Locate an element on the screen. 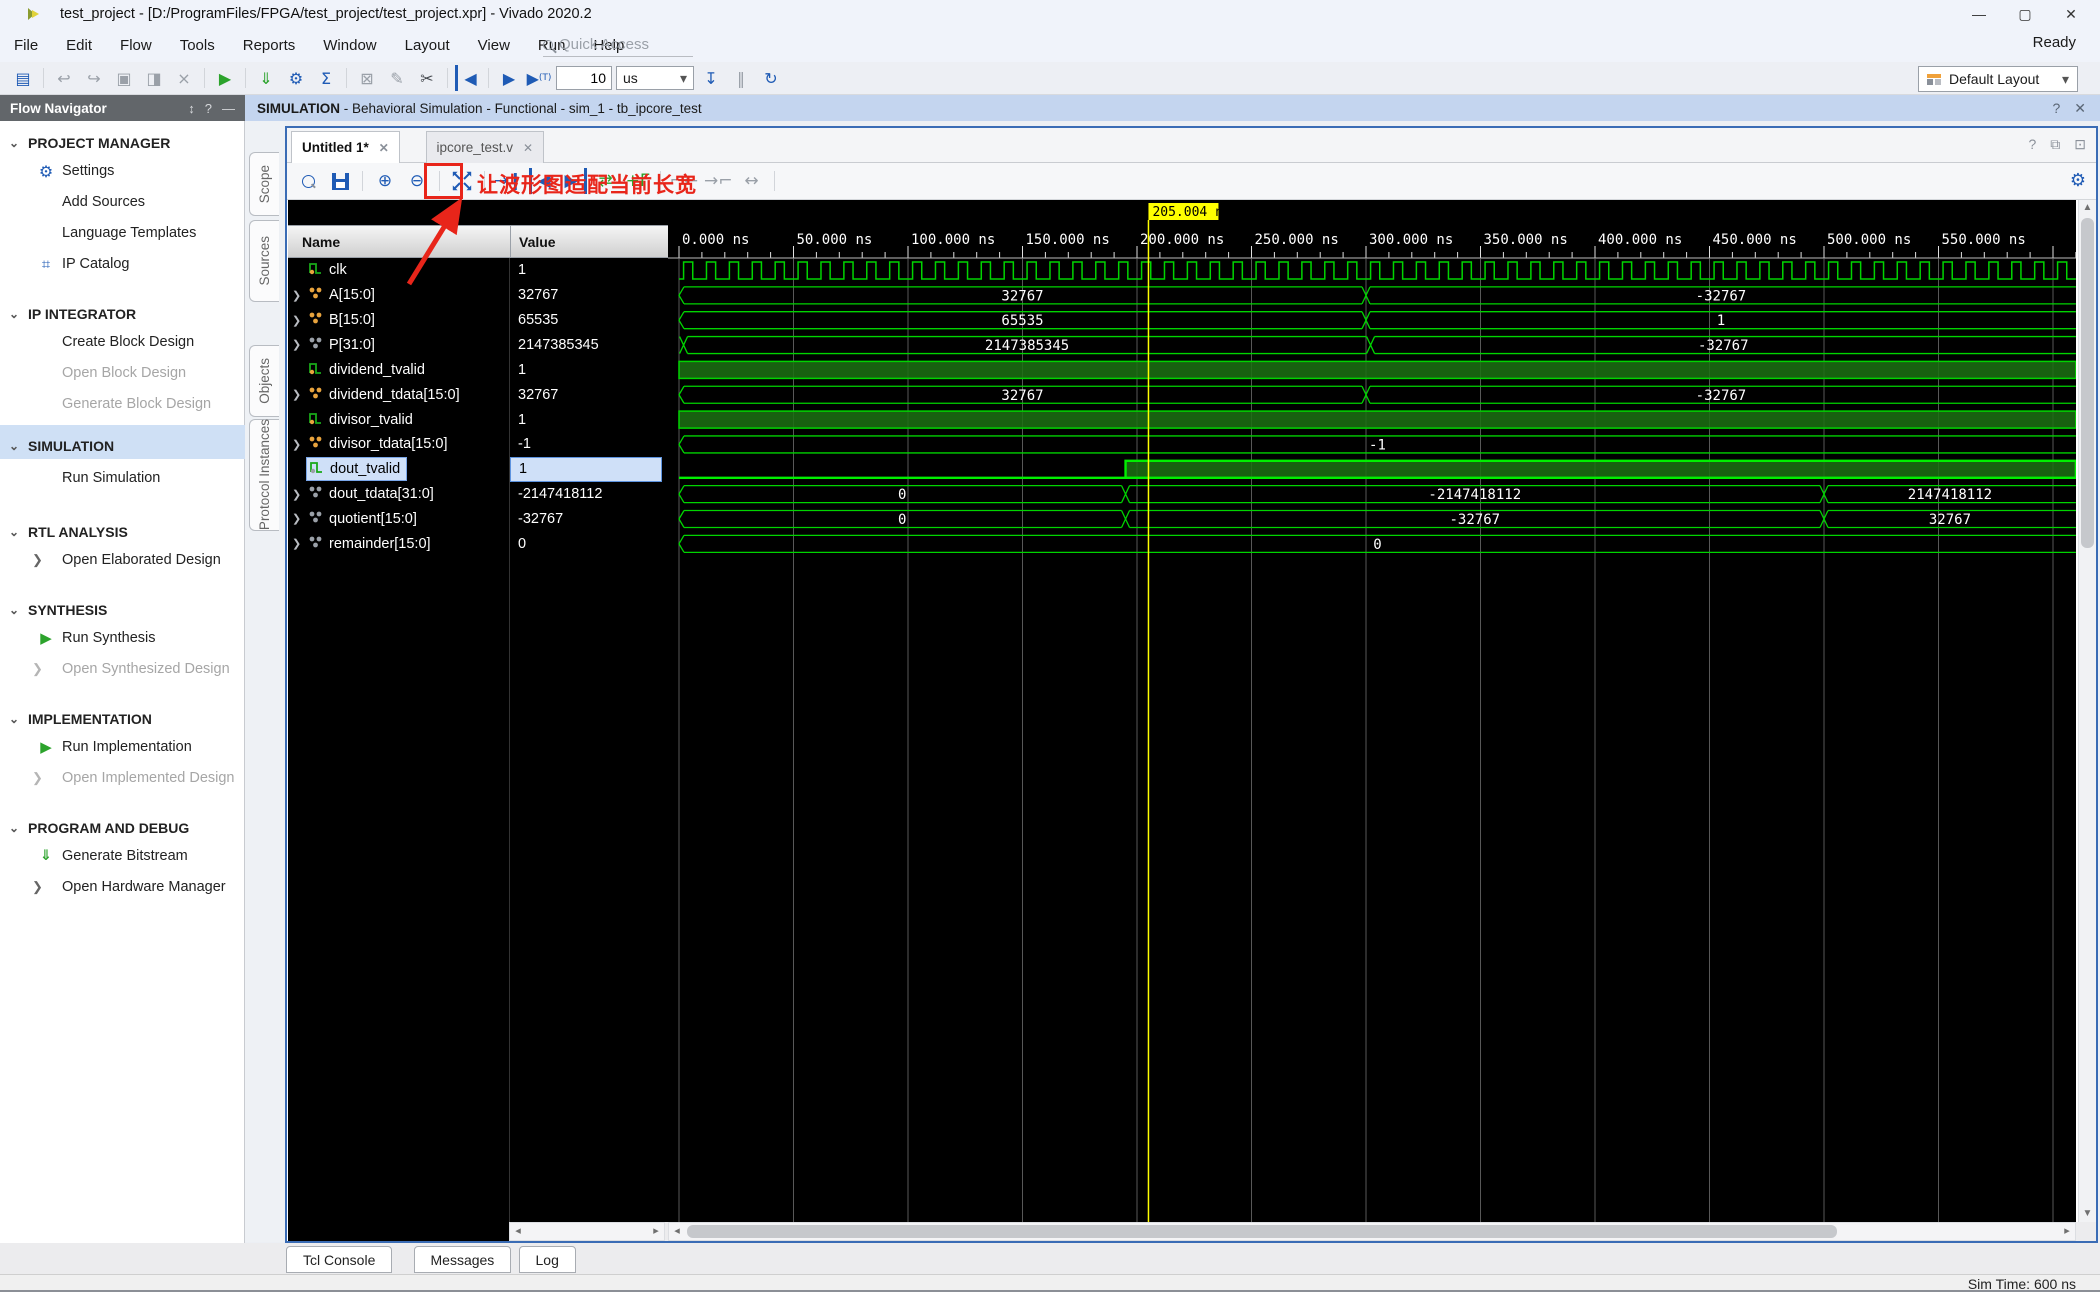  previous-marker-icon: ⌐← is located at coordinates (684, 181).